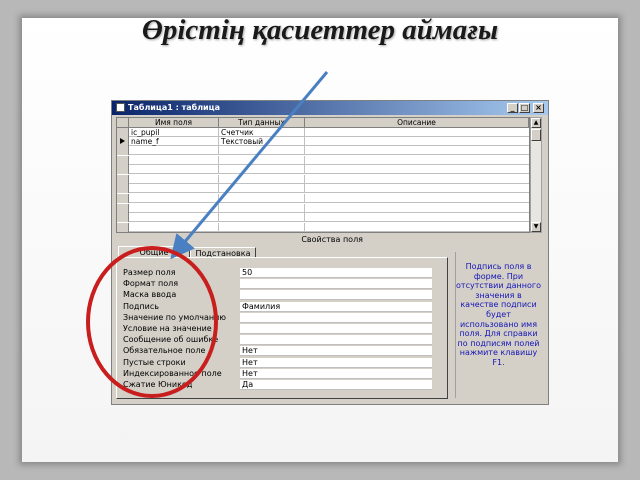 This screenshot has width=640, height=480. What do you see at coordinates (154, 362) in the screenshot?
I see `property-label: Пустые строки` at bounding box center [154, 362].